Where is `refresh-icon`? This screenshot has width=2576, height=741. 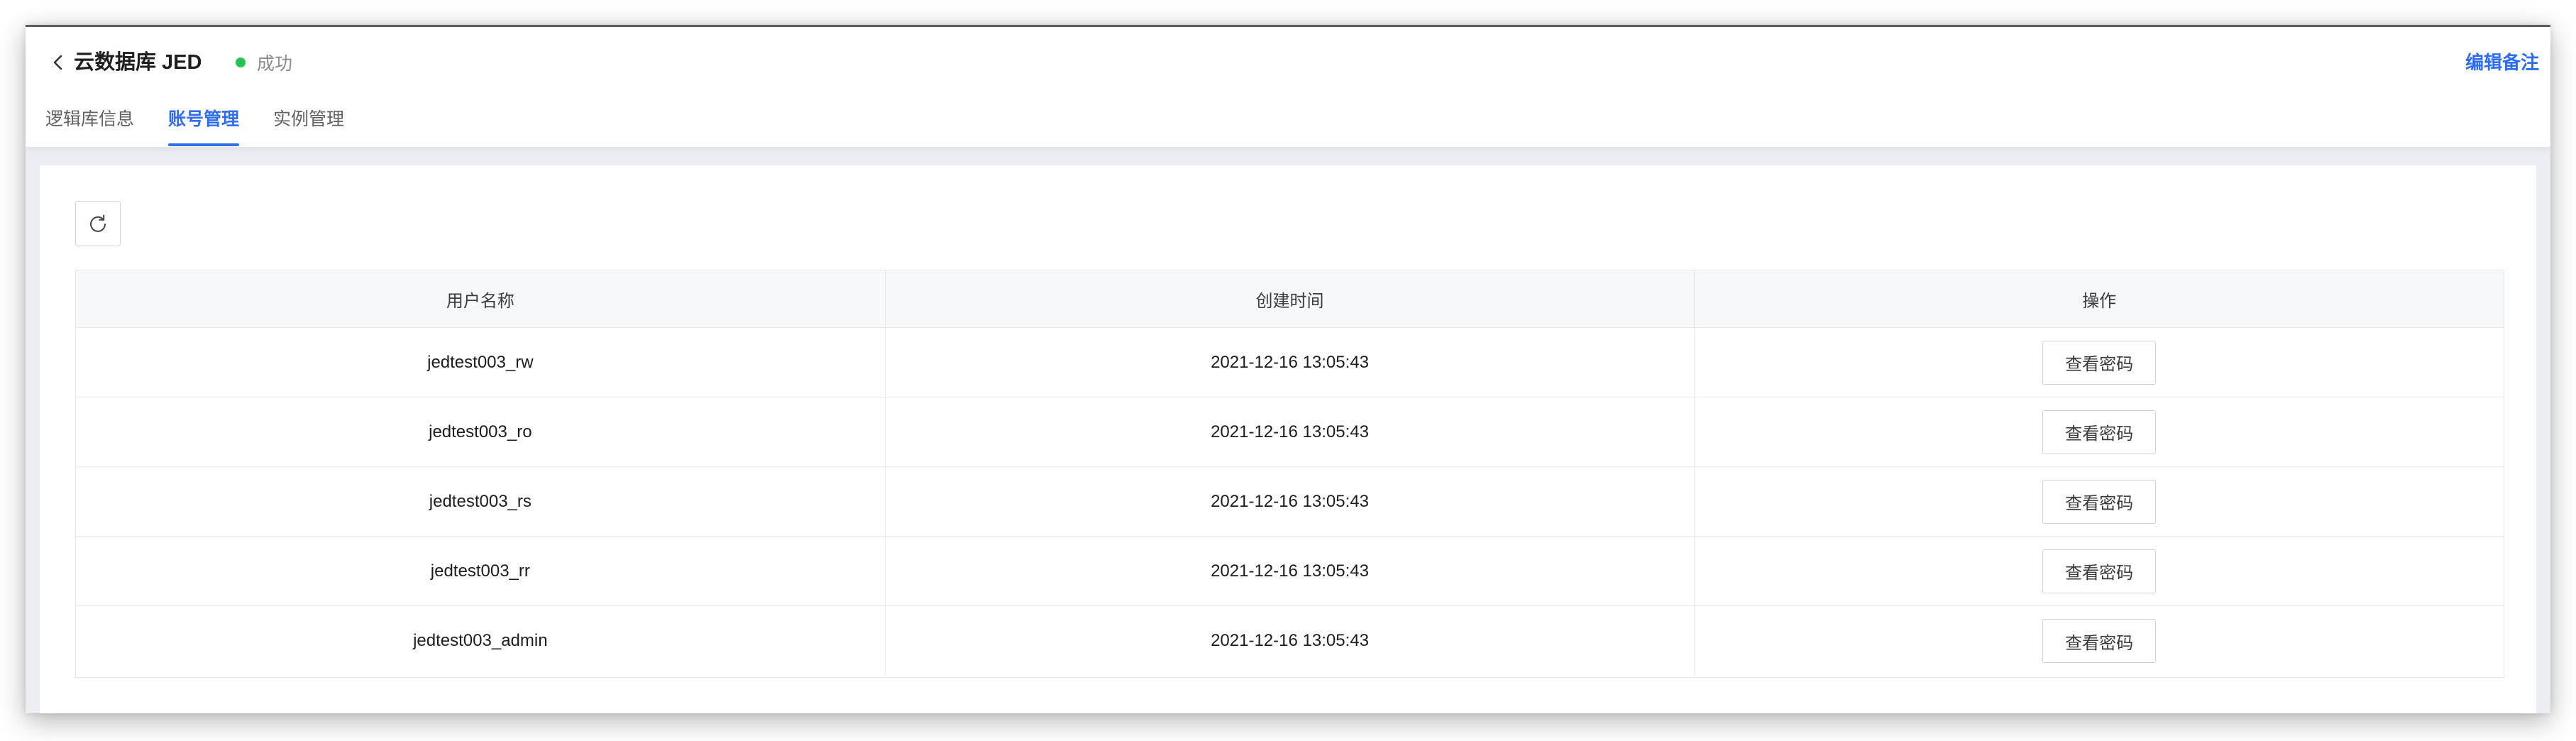
refresh-icon is located at coordinates (98, 223).